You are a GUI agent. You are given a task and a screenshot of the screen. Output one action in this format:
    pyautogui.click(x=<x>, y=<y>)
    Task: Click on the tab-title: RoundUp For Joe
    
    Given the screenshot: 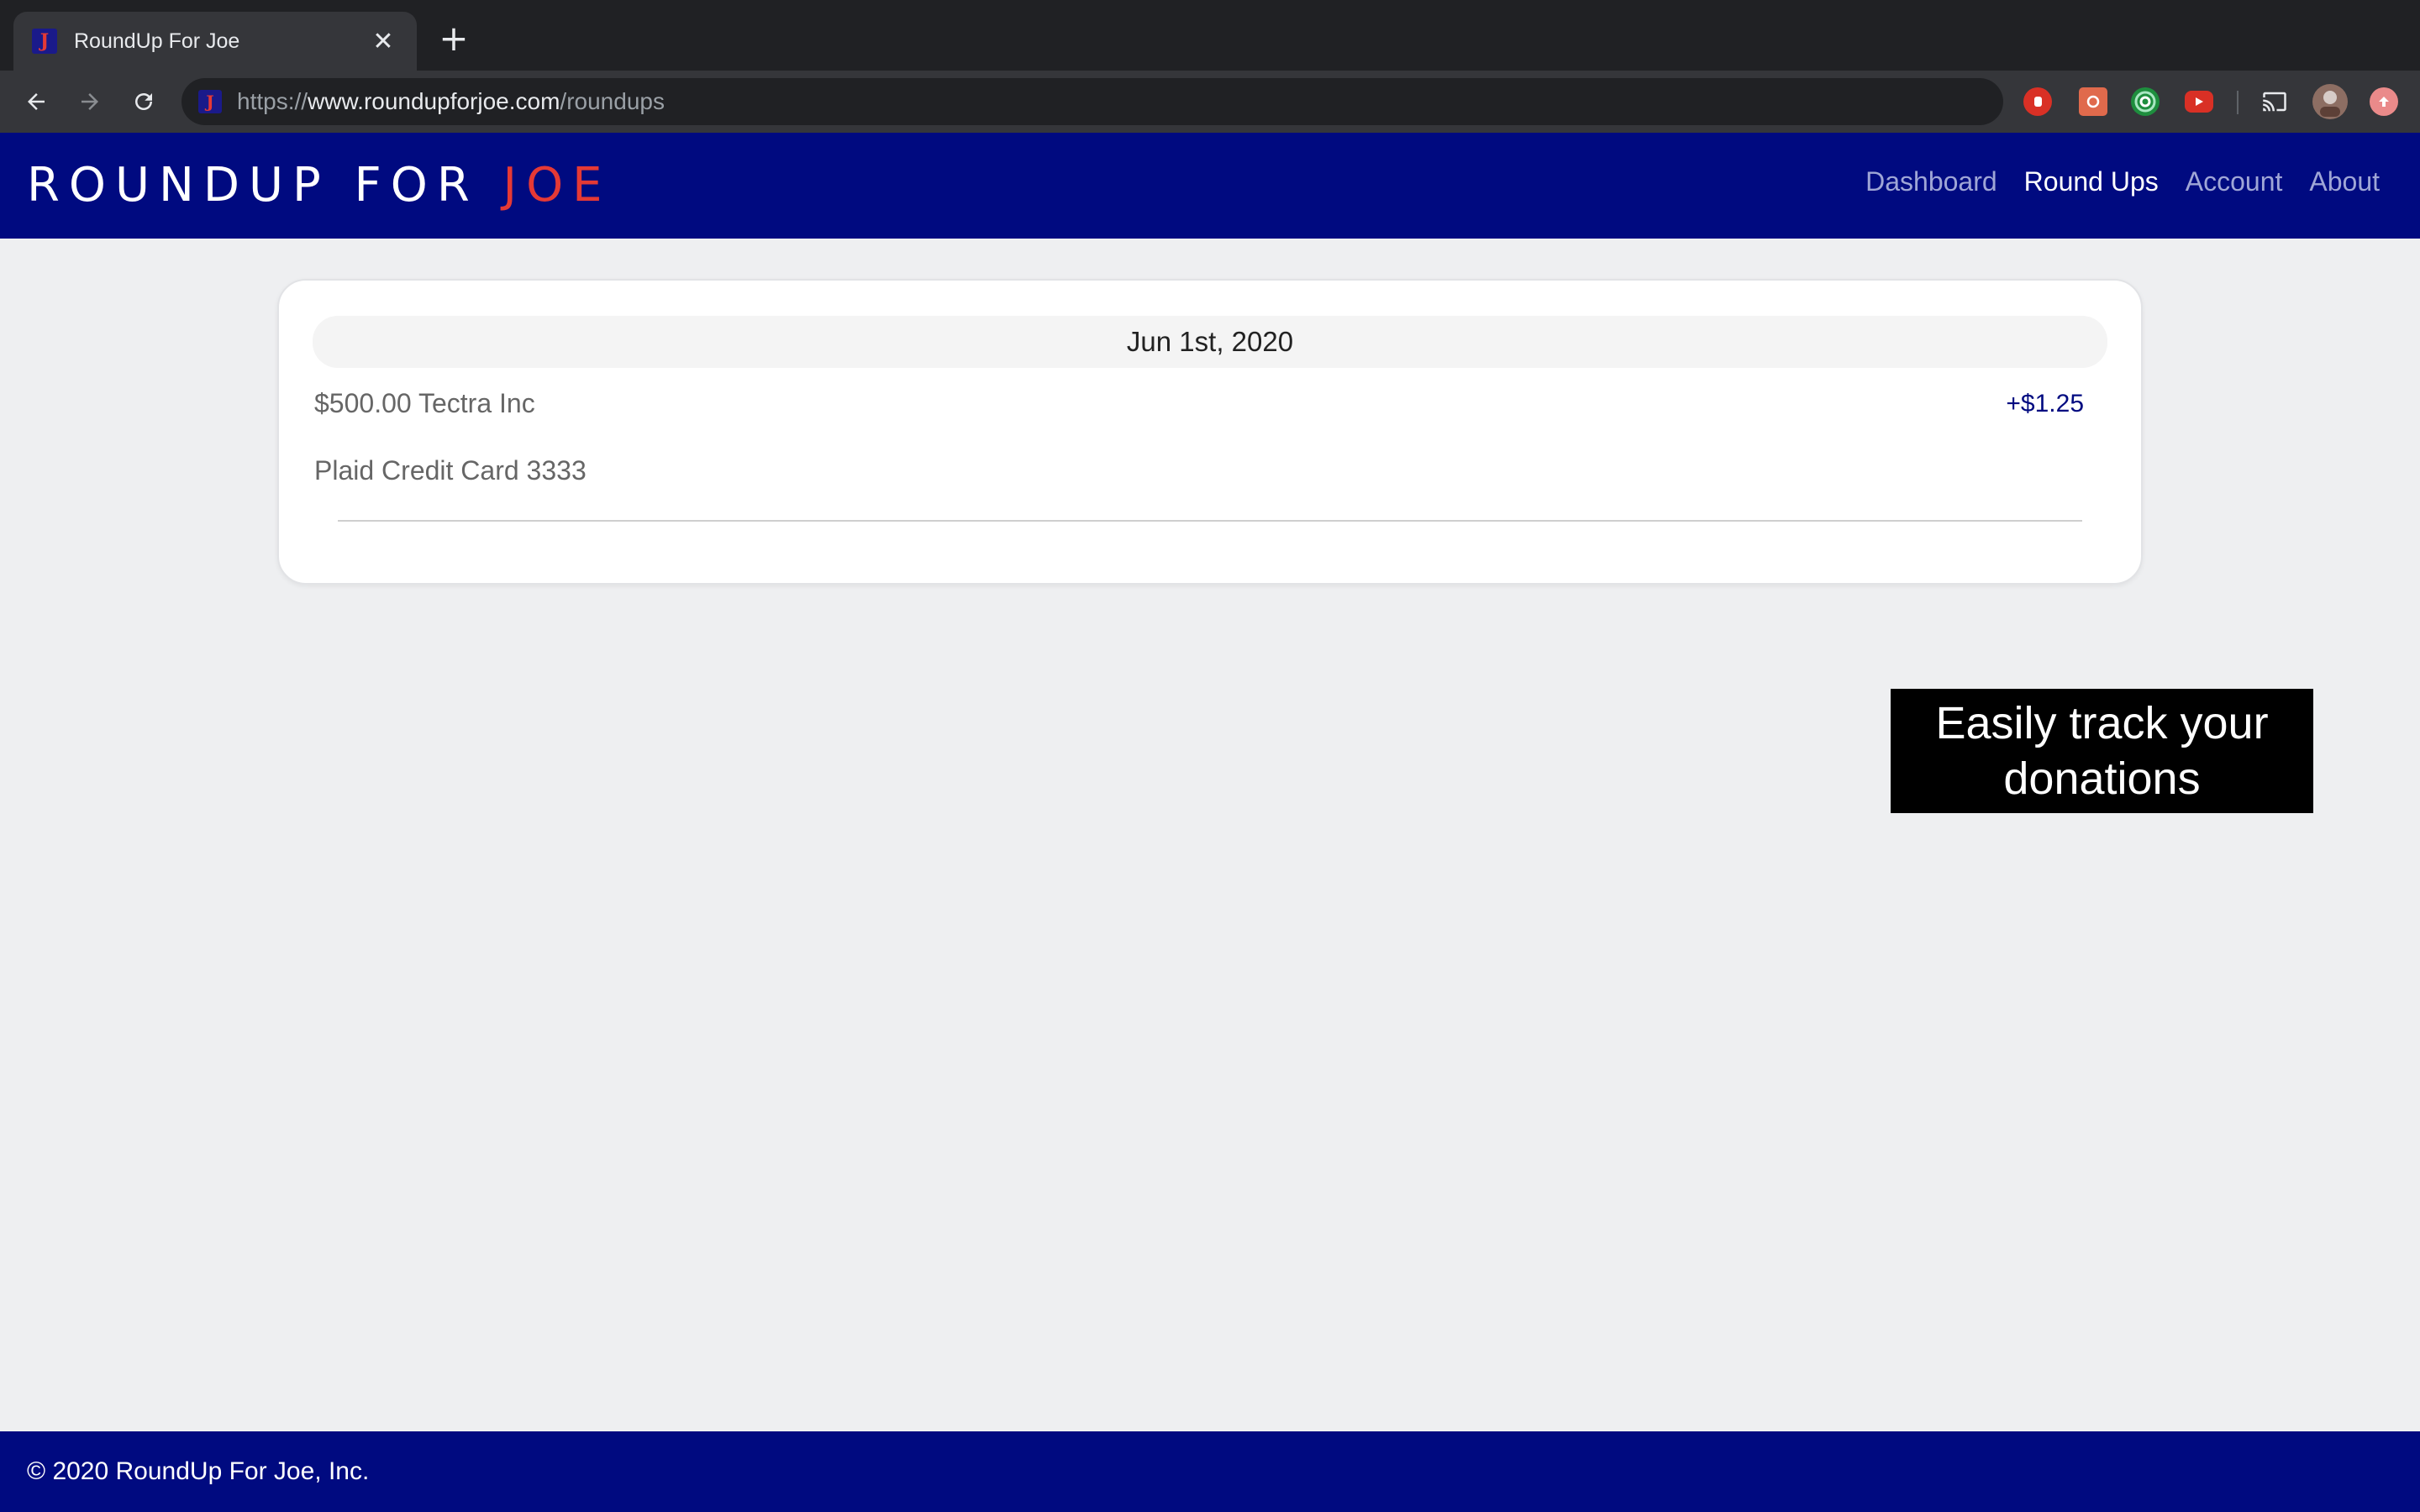 What is the action you would take?
    pyautogui.click(x=157, y=41)
    